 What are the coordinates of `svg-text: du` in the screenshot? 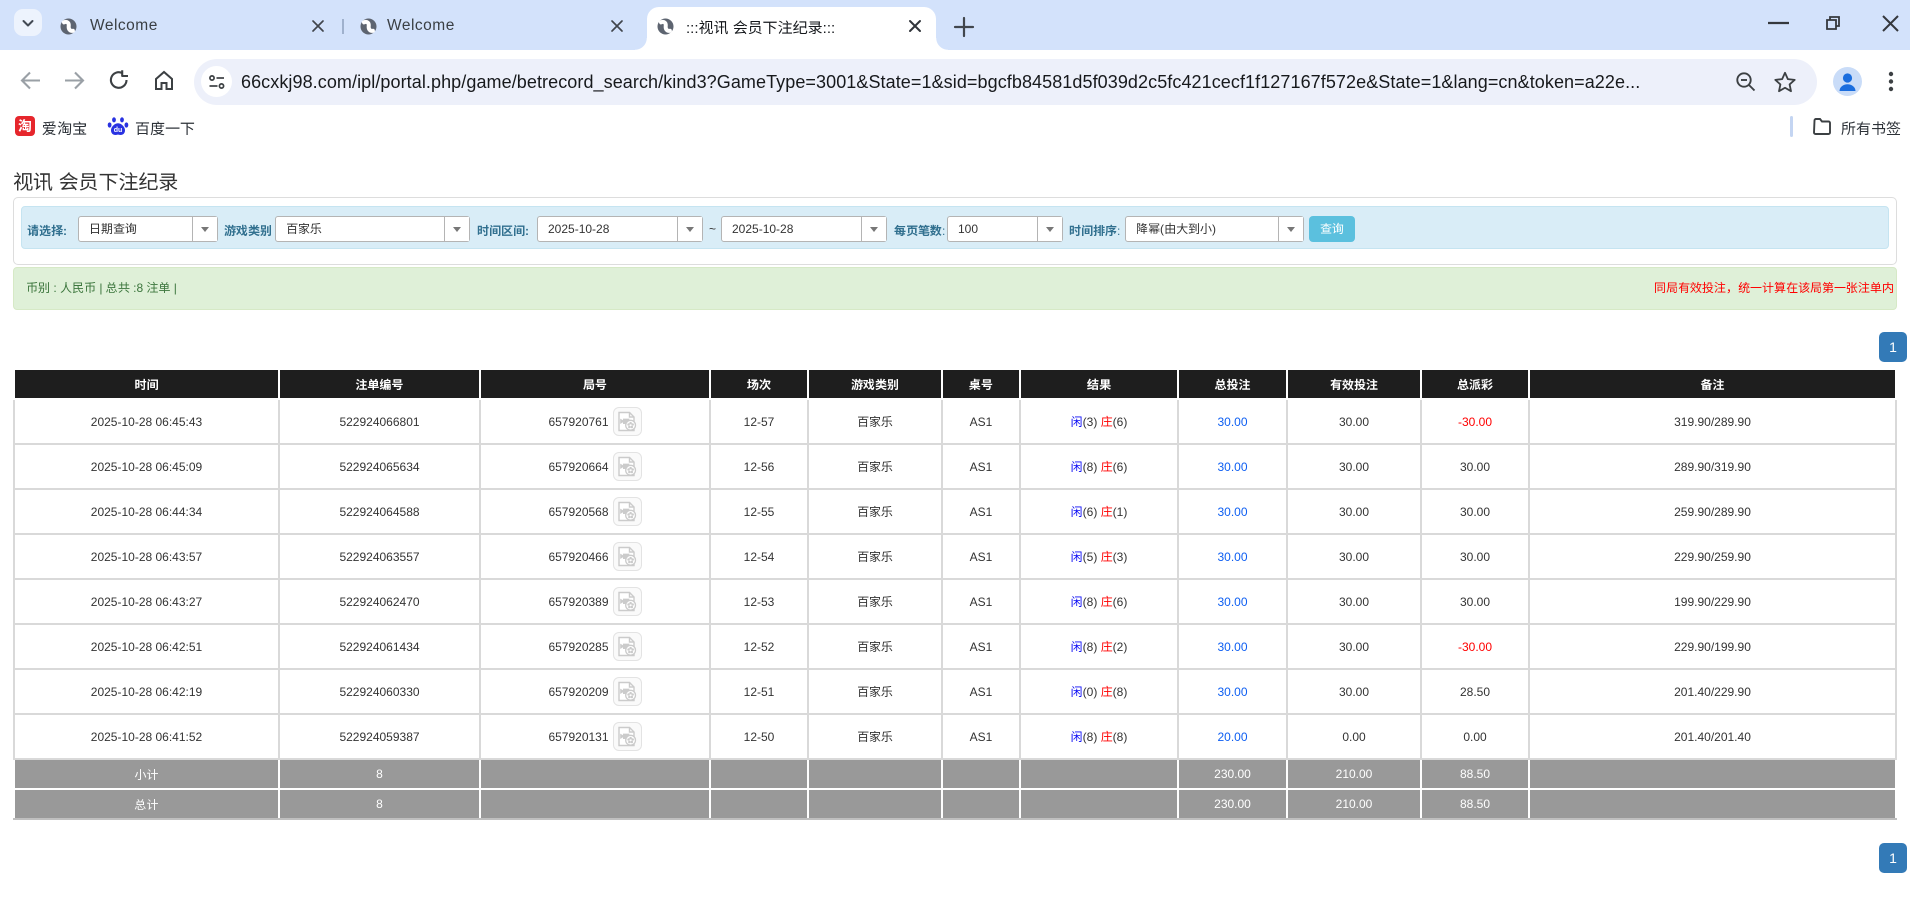 It's located at (118, 130).